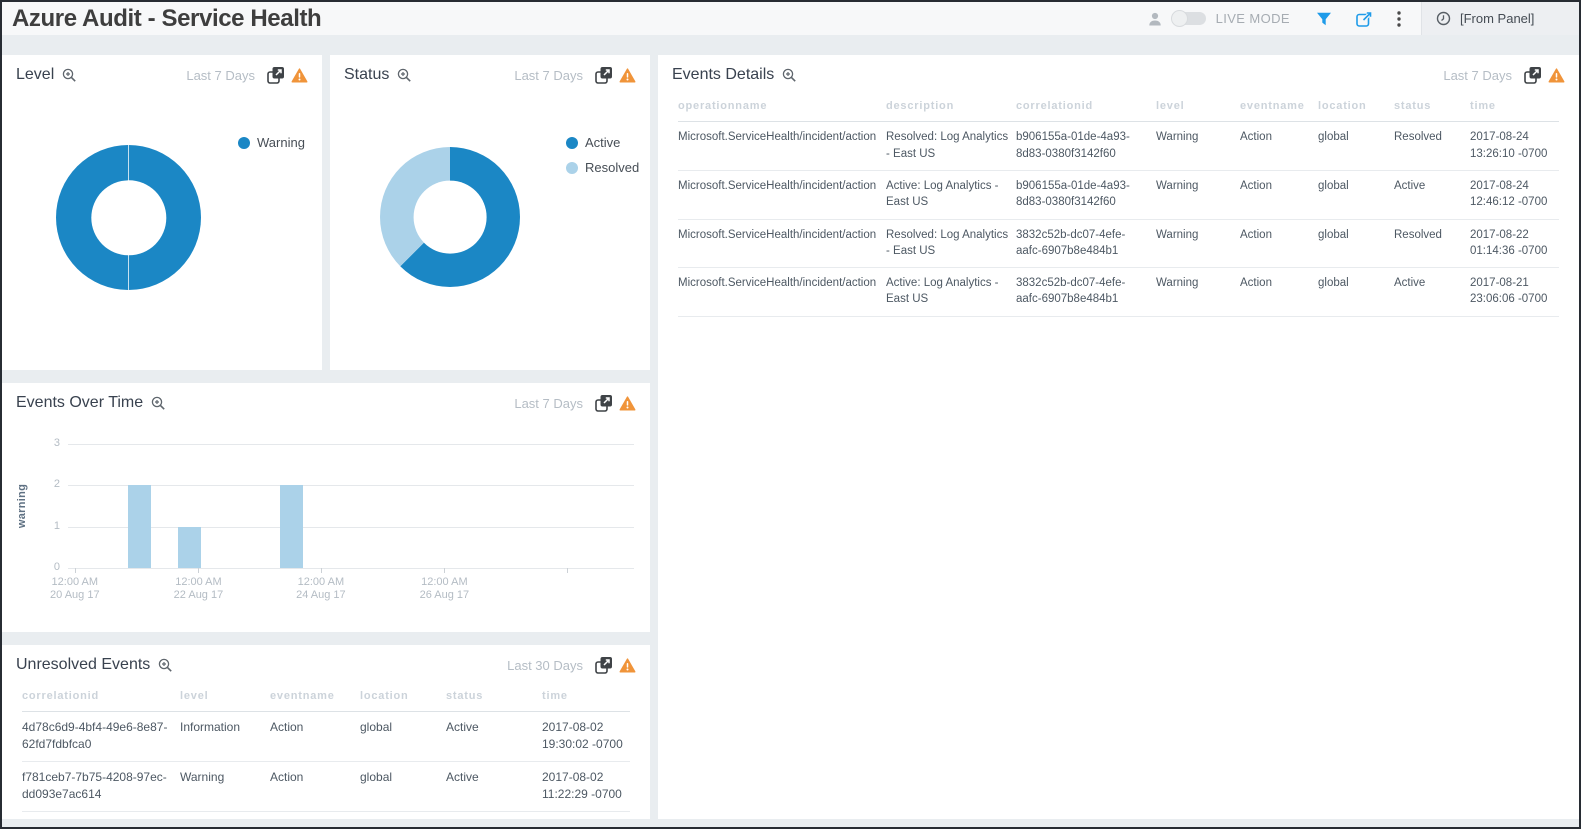 The height and width of the screenshot is (829, 1581). What do you see at coordinates (1155, 19) in the screenshot?
I see `user-icon` at bounding box center [1155, 19].